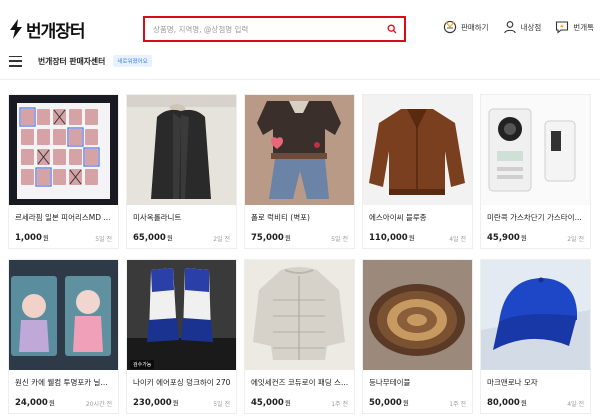  I want to click on product-title: 등나무테이블, so click(390, 382).